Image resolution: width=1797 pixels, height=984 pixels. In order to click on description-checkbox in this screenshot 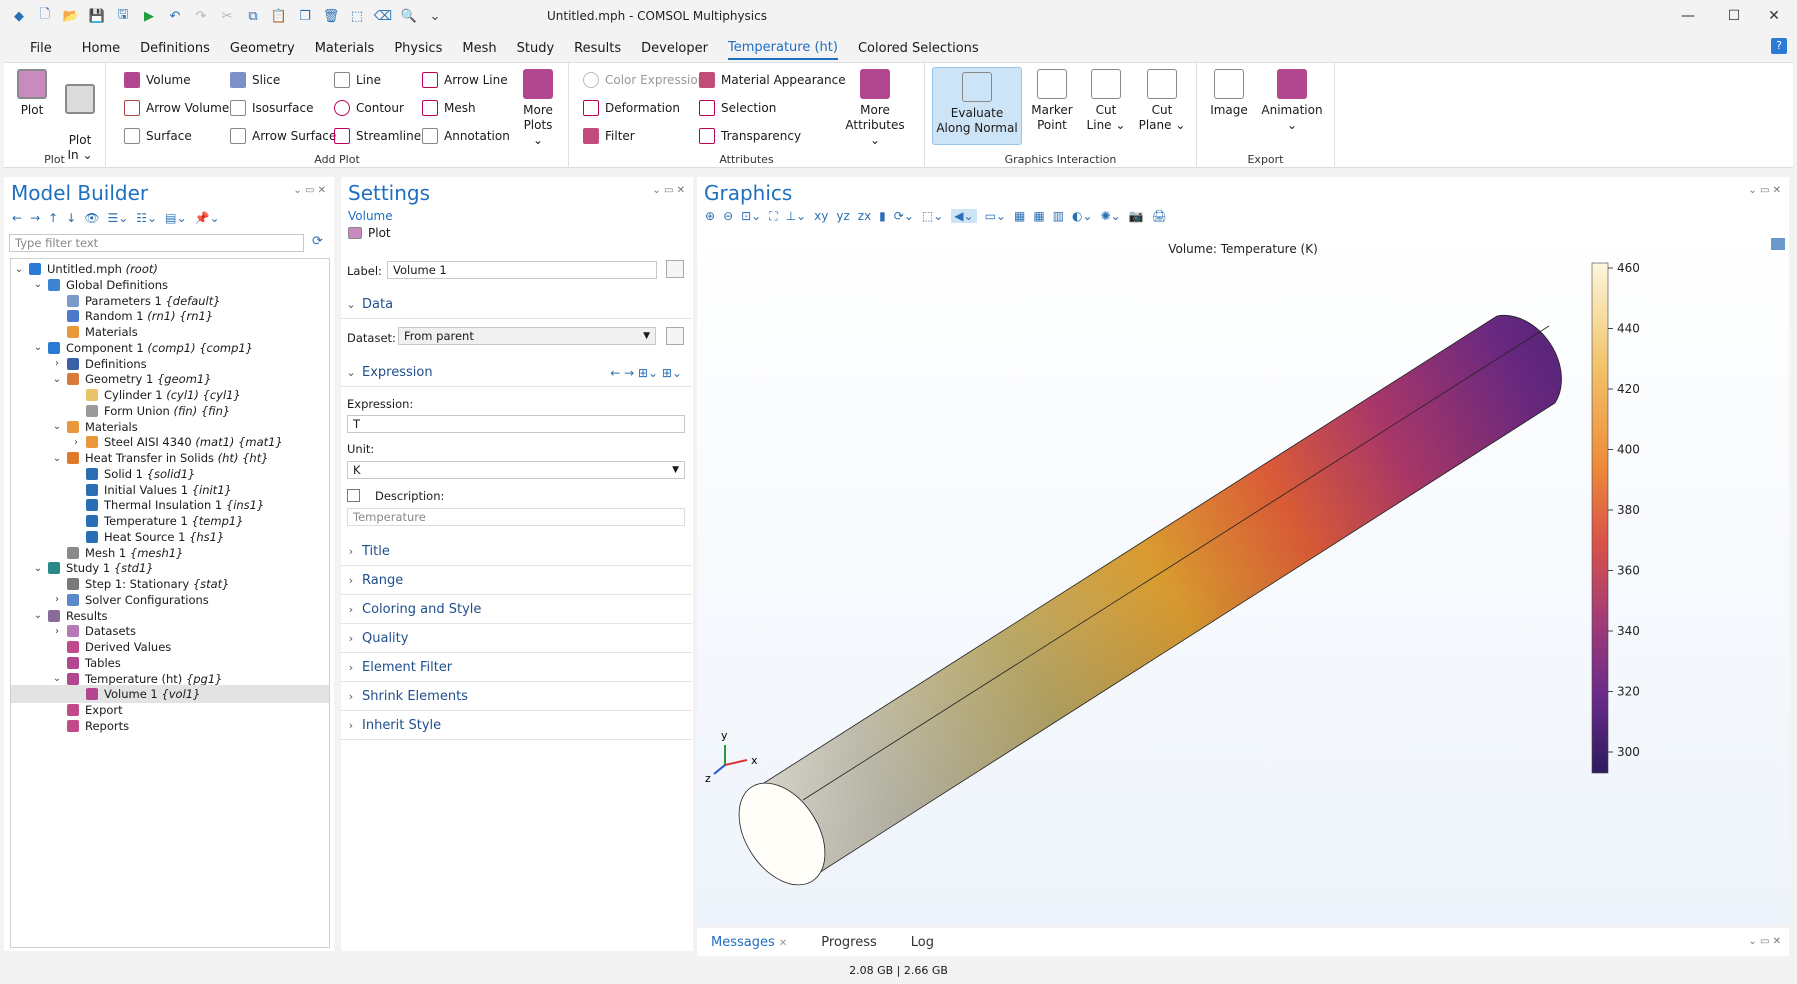, I will do `click(353, 495)`.